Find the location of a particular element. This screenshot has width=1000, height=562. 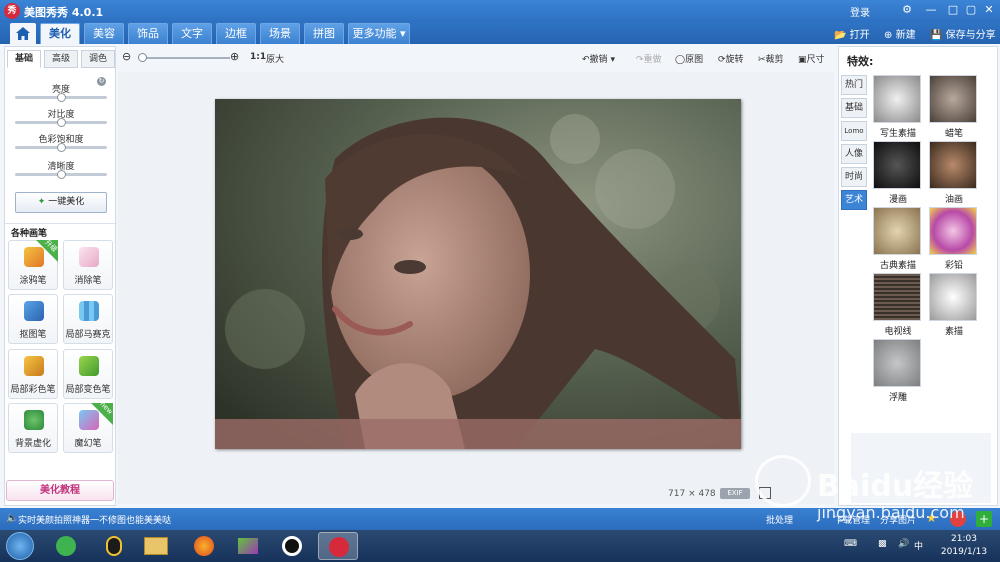

zoom-ratio: 1:1 is located at coordinates (258, 57).